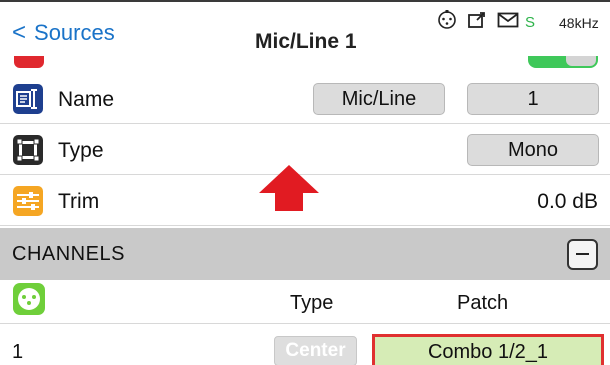 The height and width of the screenshot is (365, 610). What do you see at coordinates (18, 352) in the screenshot?
I see `channel-number: 1` at bounding box center [18, 352].